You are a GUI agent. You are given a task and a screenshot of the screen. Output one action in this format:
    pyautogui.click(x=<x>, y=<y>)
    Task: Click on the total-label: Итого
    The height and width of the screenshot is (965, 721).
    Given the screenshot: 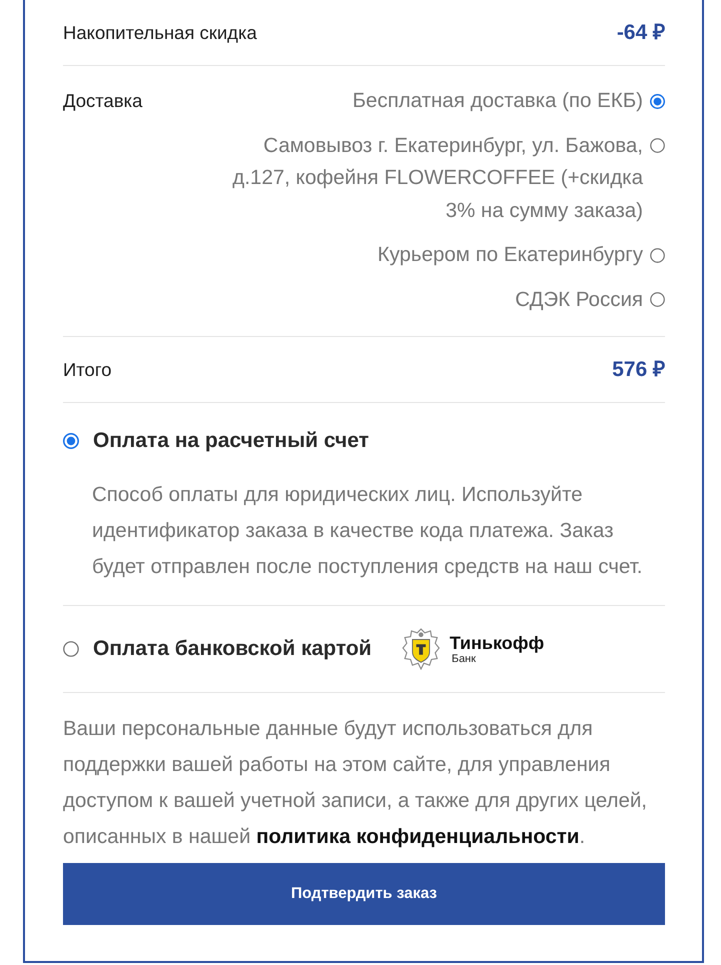 What is the action you would take?
    pyautogui.click(x=87, y=370)
    